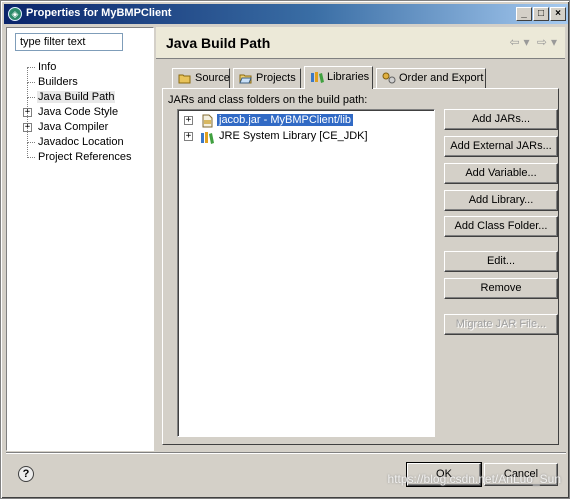 This screenshot has height=501, width=572. I want to click on maximize-button: □, so click(541, 14).